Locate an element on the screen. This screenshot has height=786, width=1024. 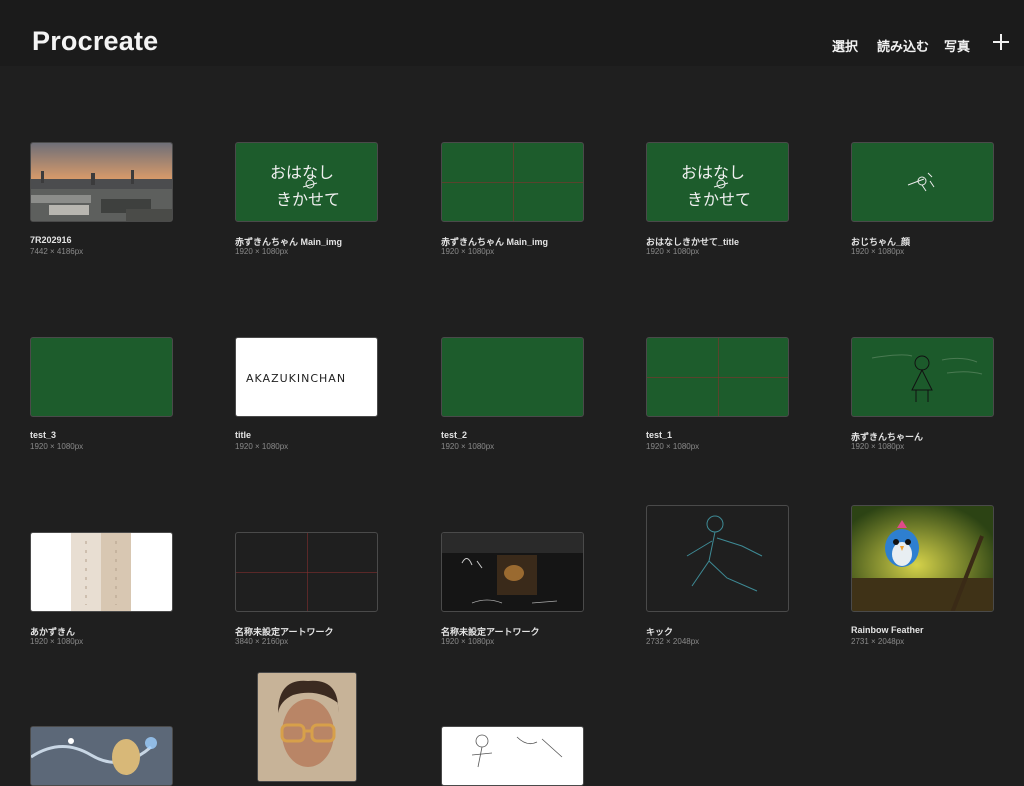
artwork-size: 2732 × 2048px is located at coordinates (673, 641).